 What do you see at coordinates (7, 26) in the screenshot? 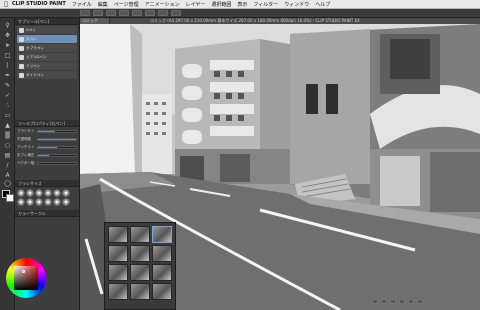
I see `zoom-icon: ⚲` at bounding box center [7, 26].